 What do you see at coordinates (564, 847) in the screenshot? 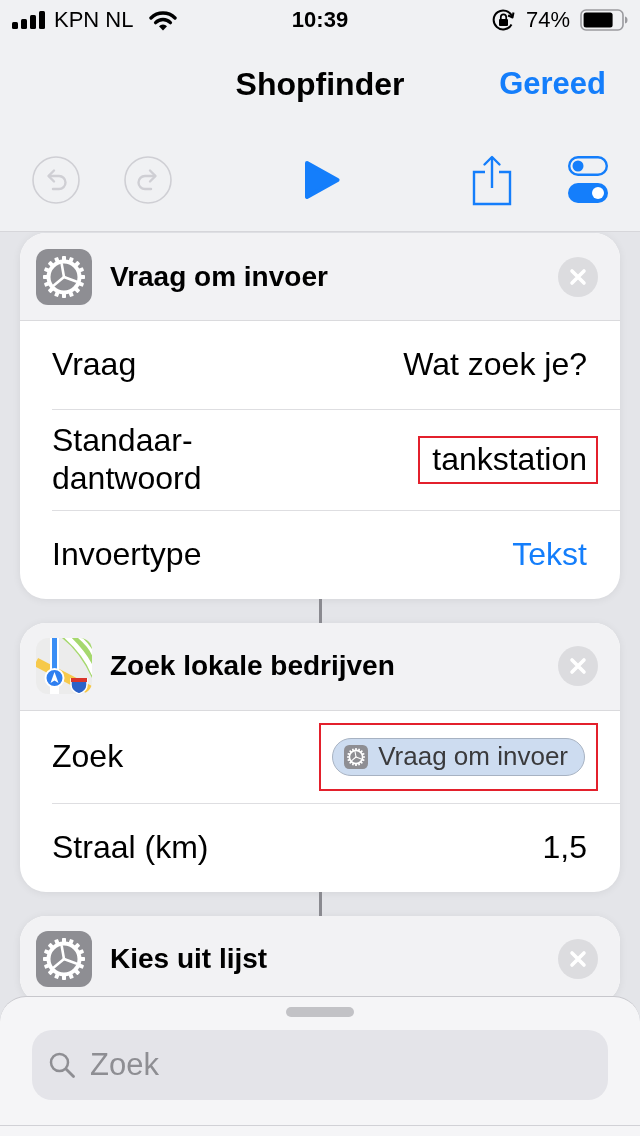
I see `field-value: 1,5` at bounding box center [564, 847].